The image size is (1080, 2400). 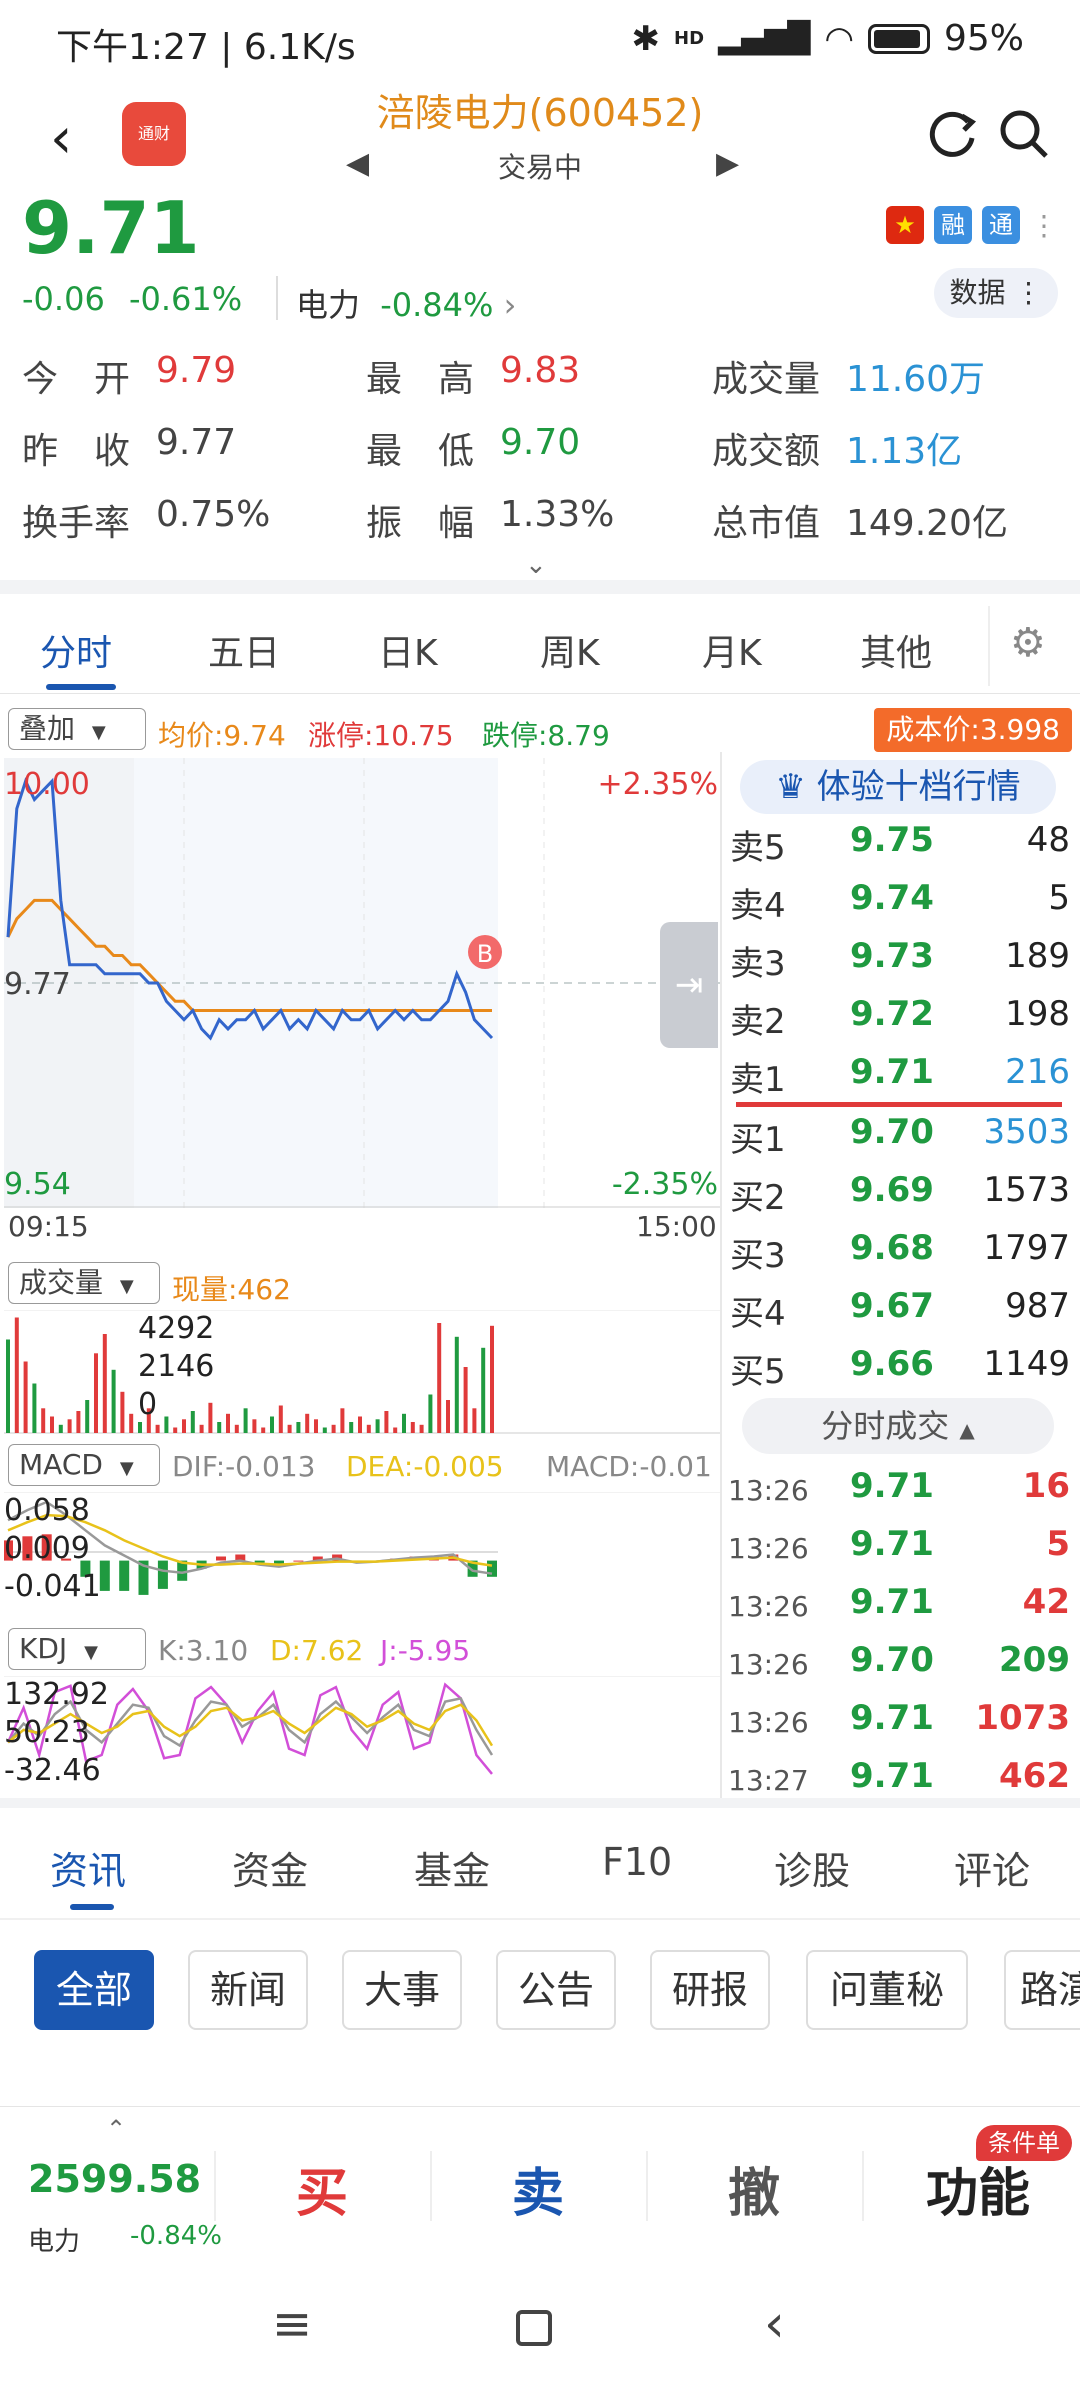 I want to click on tab-funds-flow: 资金, so click(x=270, y=1867).